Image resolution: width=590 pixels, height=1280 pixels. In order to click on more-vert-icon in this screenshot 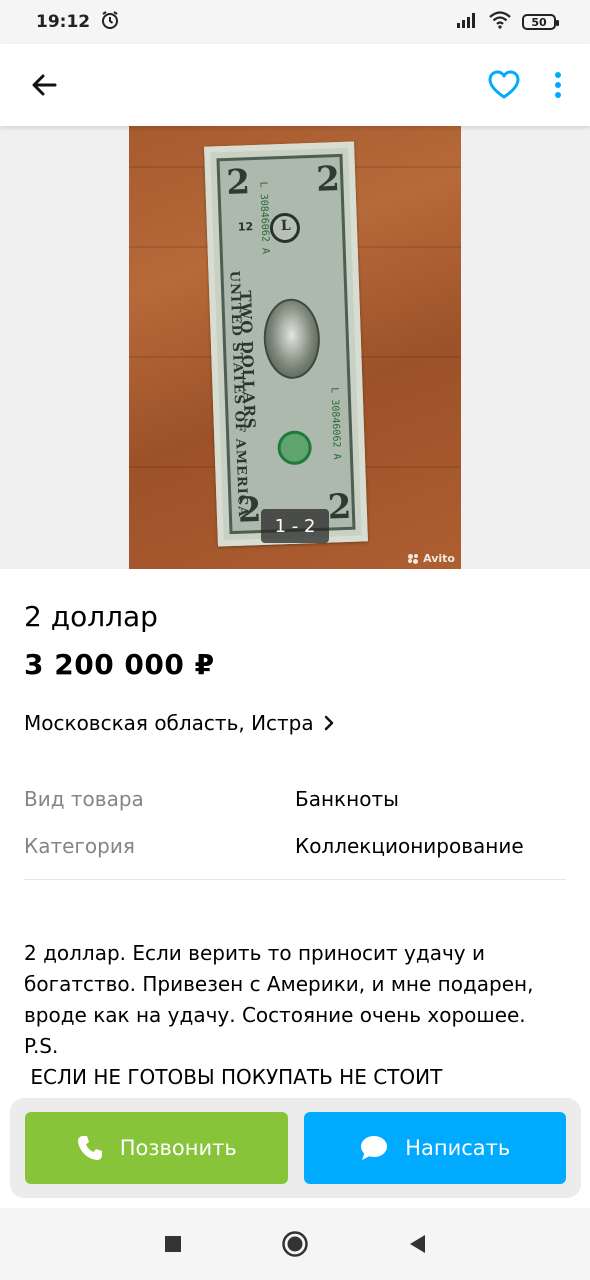, I will do `click(558, 85)`.